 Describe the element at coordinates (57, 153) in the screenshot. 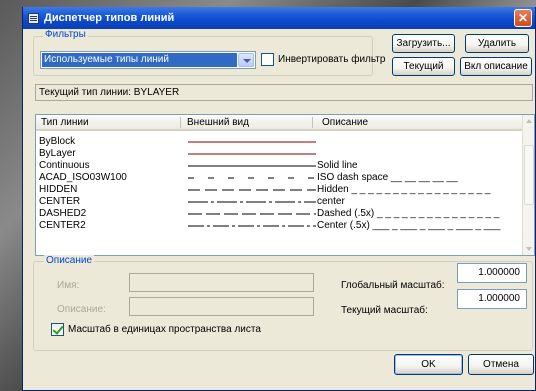

I see `linetype-name: ByLayer` at that location.